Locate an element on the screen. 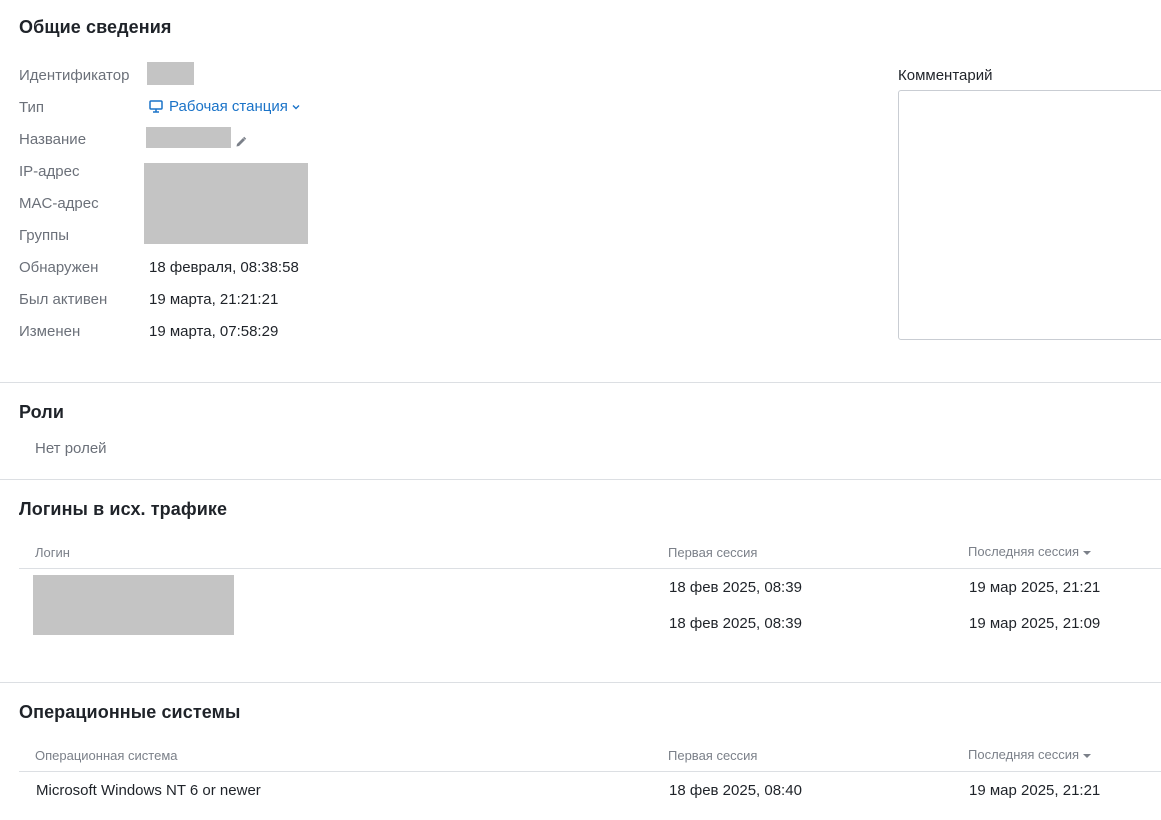 This screenshot has width=1161, height=820. os-row-1-last: 19 мар 2025, 21:21 is located at coordinates (1035, 790).